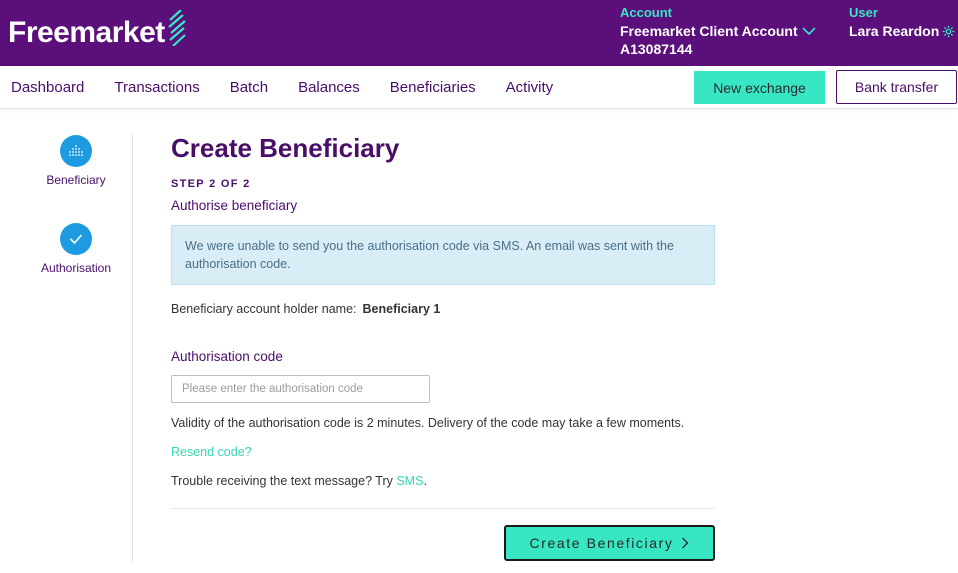 The width and height of the screenshot is (958, 573). I want to click on holder-name-row: Beneficiary account holder name, so click(305, 309).